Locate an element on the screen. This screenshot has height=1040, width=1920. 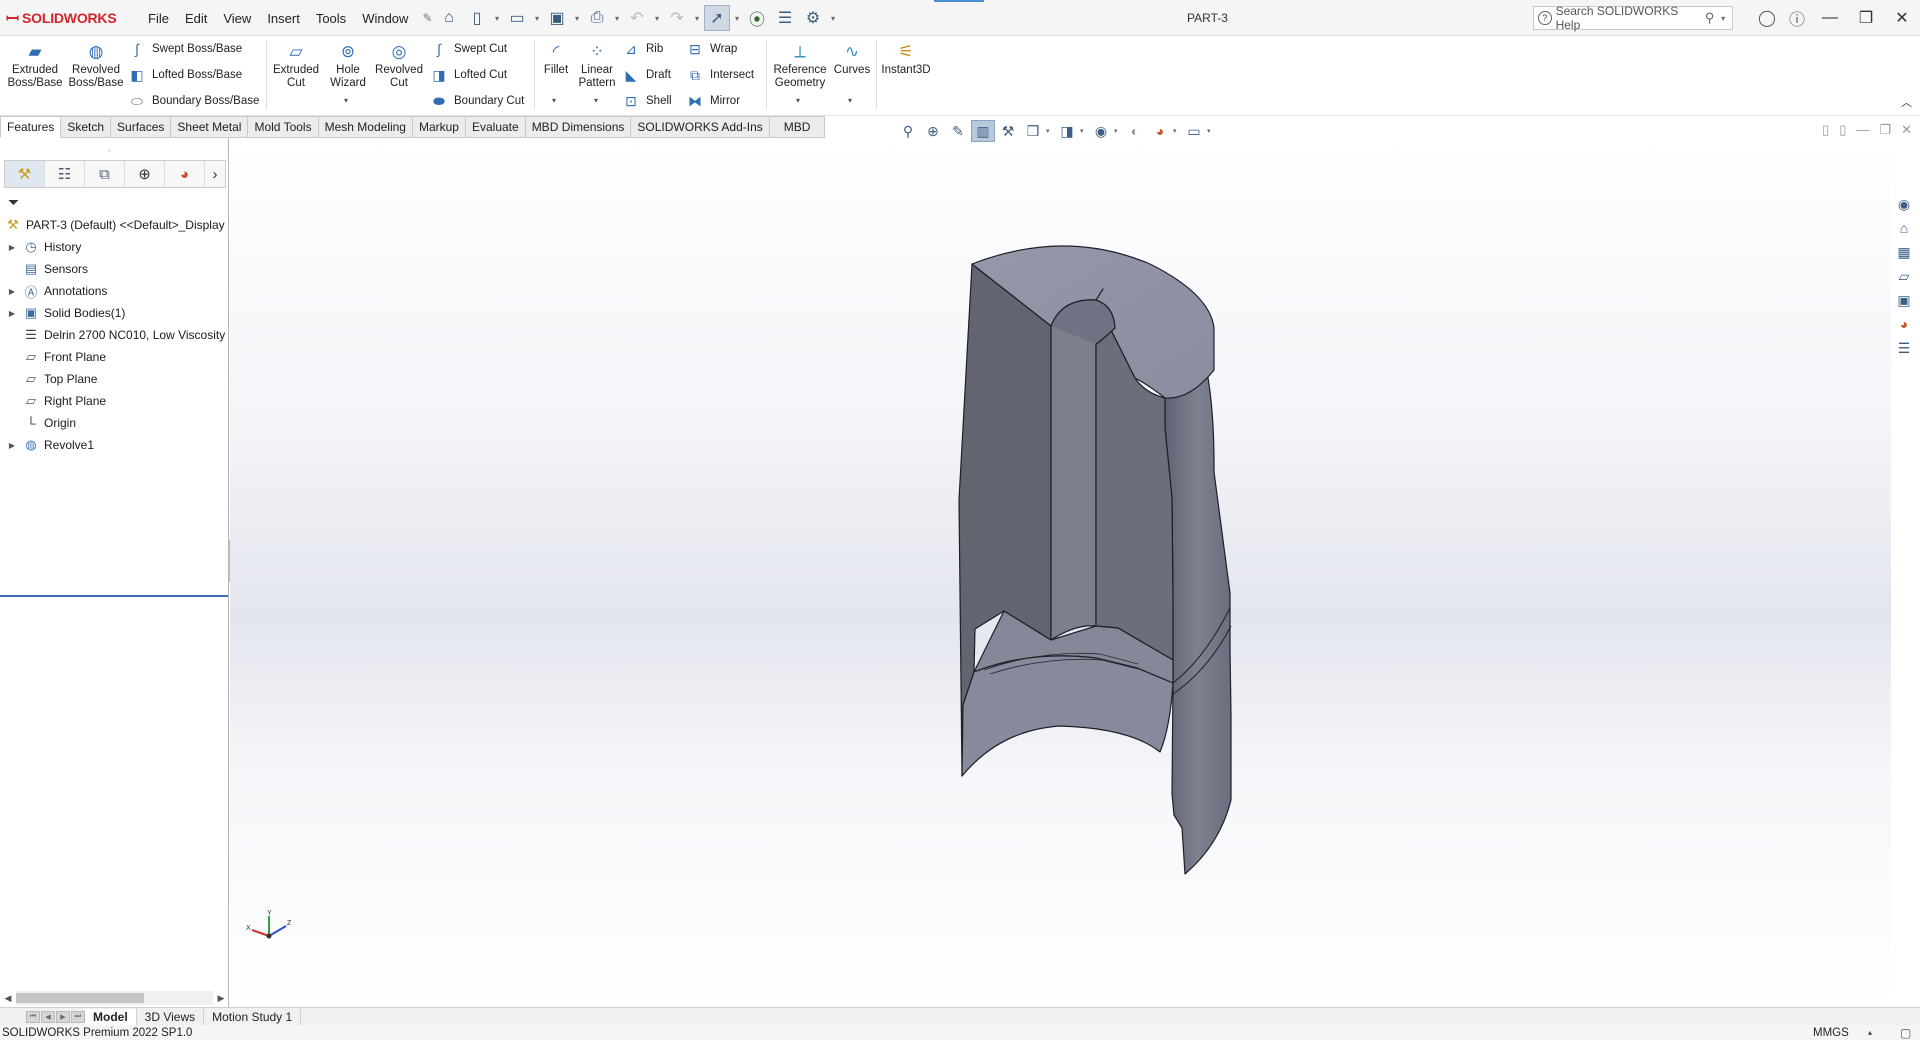
pattern-dropdown-icon: ▾ is located at coordinates (596, 100).